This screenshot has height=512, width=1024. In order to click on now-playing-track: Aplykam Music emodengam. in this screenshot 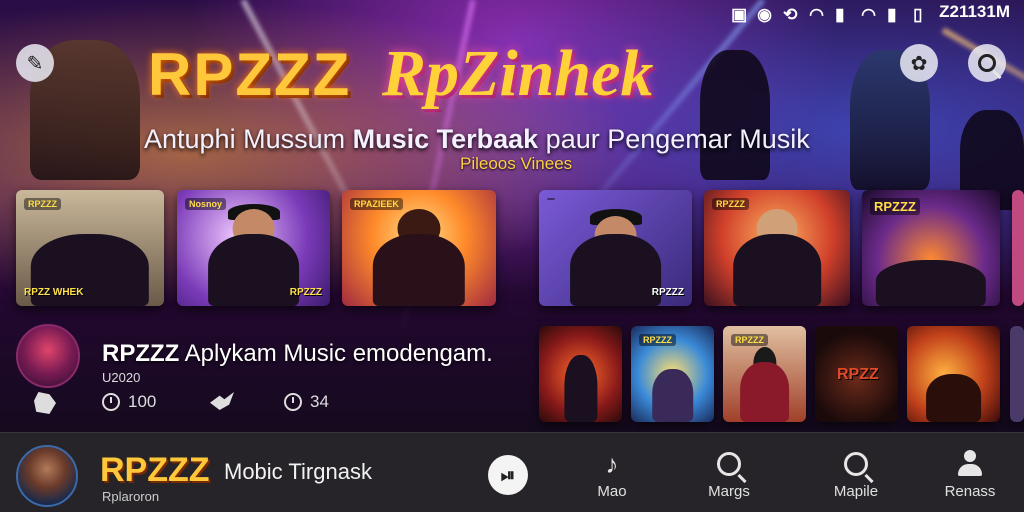, I will do `click(336, 353)`.